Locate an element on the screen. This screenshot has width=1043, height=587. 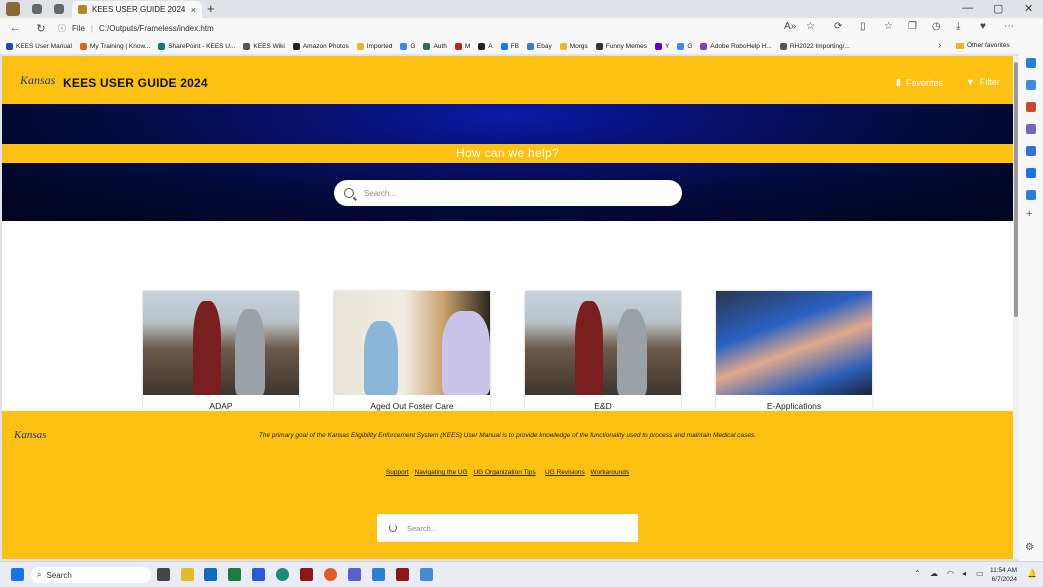
page-scrollbar is located at coordinates (1016, 307).